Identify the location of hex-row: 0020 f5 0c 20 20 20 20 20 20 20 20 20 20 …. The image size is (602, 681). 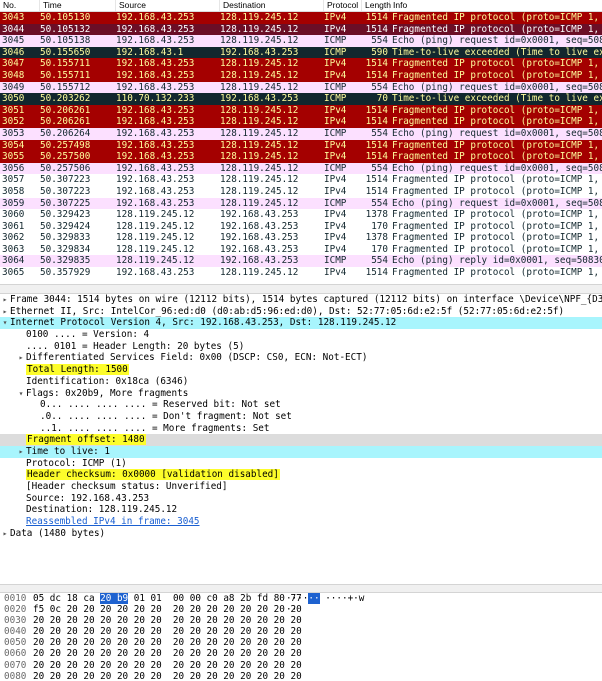
(301, 609).